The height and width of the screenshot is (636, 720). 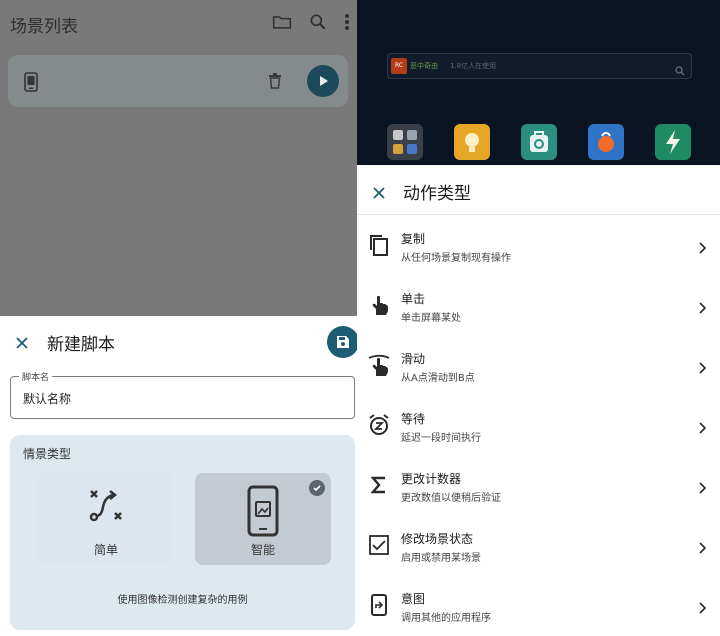 I want to click on search-placeholder: 1.8亿人在使用, so click(x=473, y=66).